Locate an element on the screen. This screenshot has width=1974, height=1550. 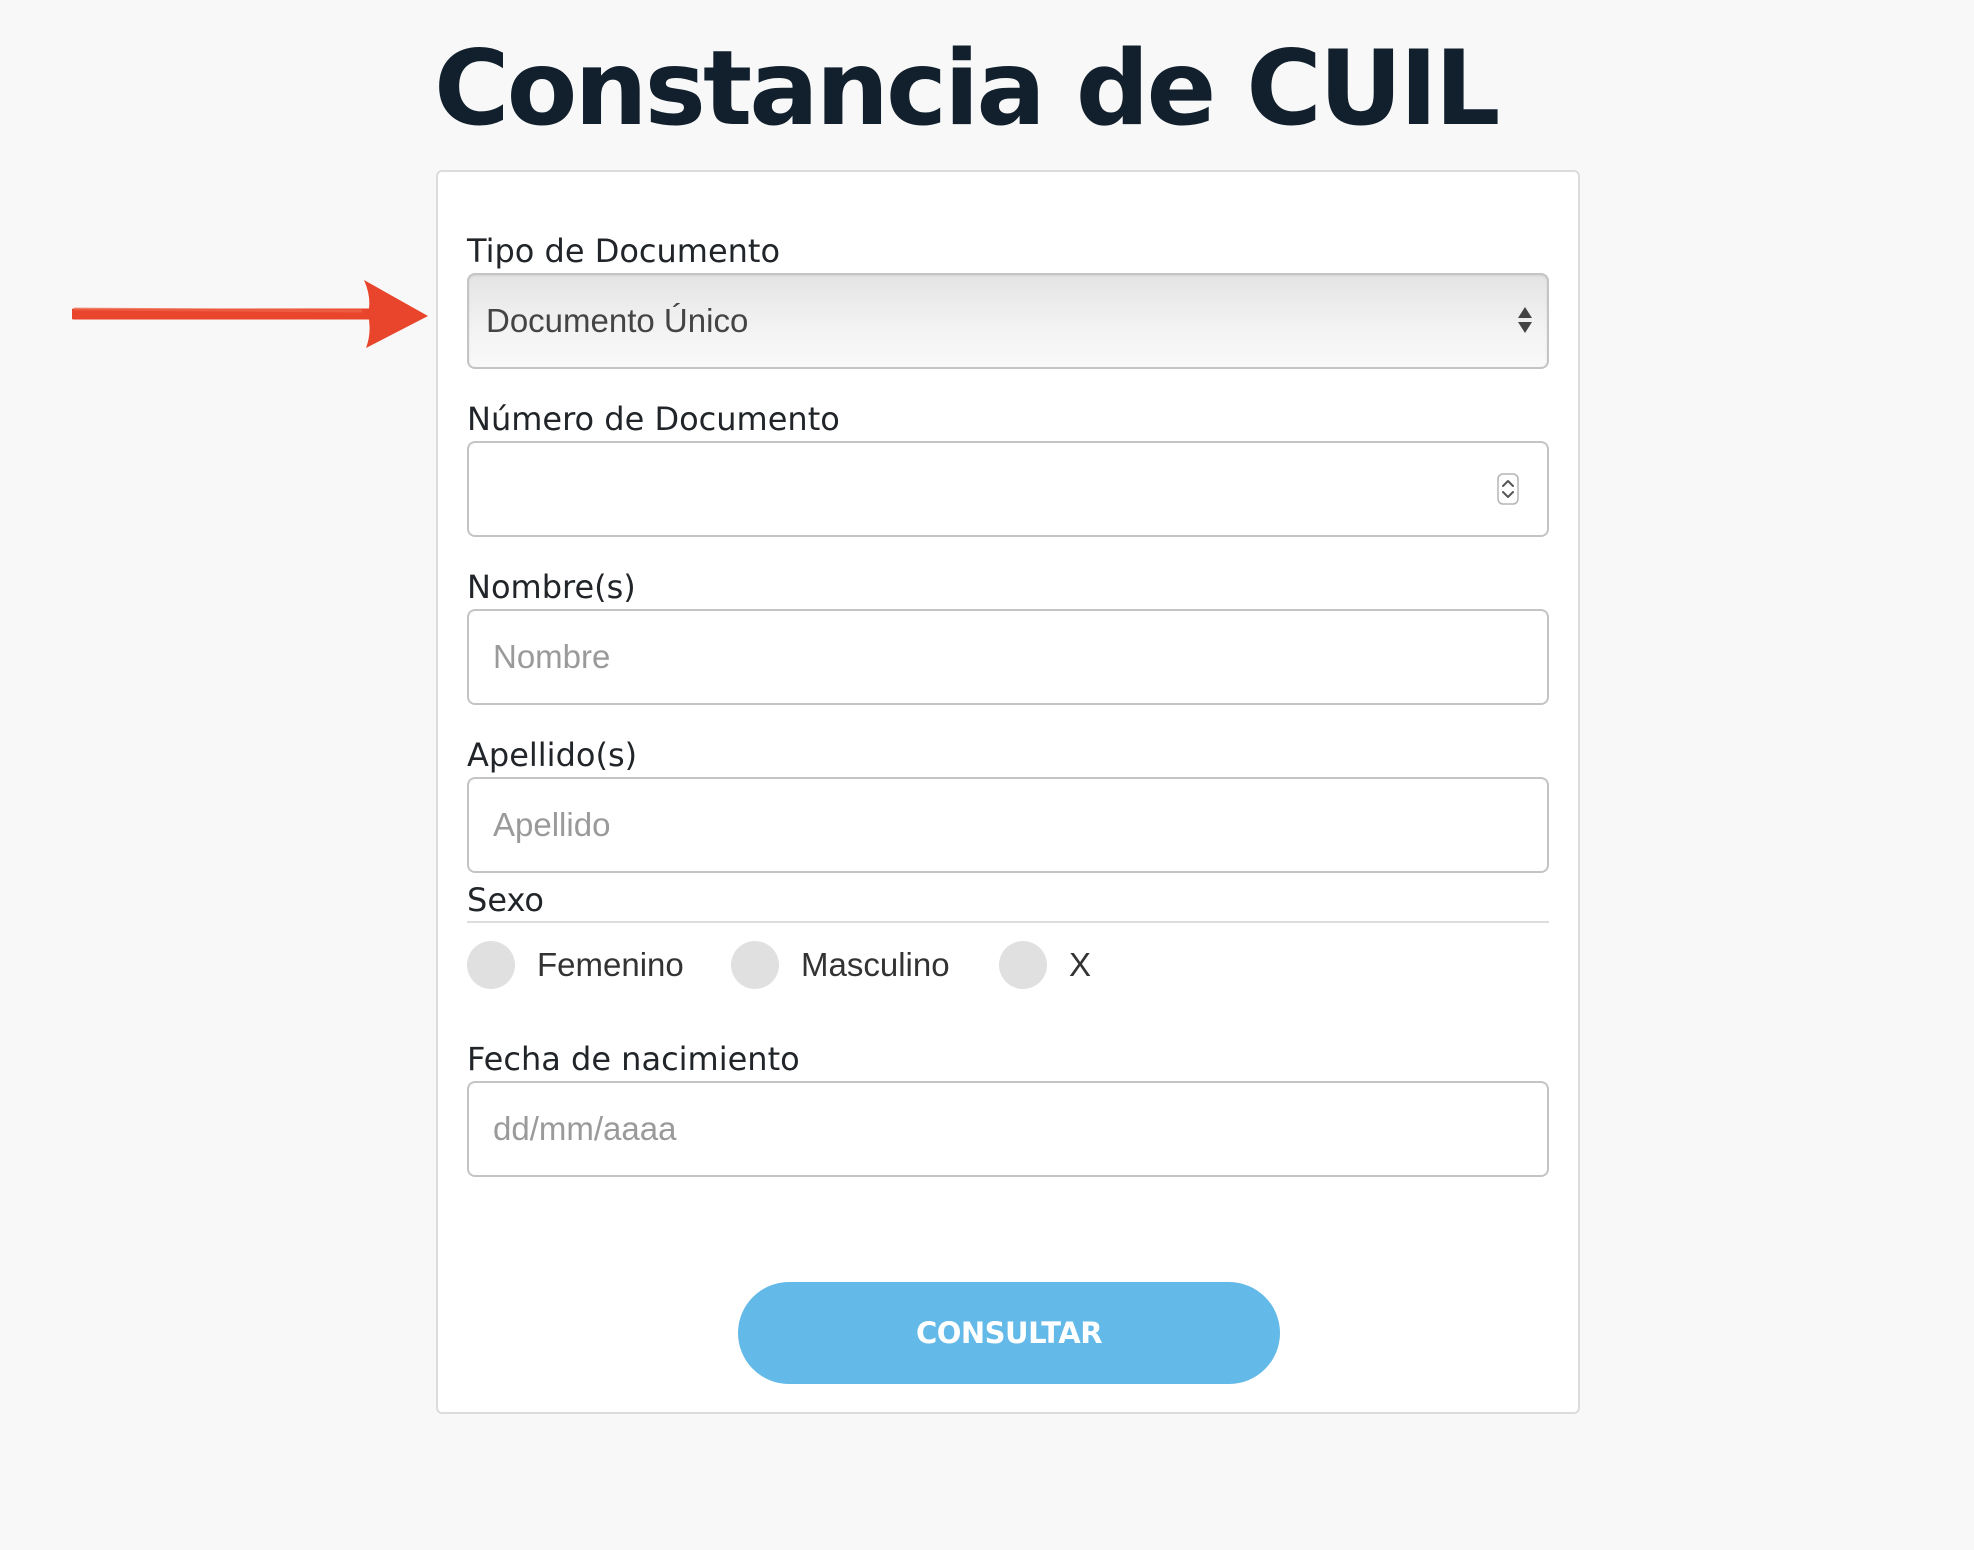
fecha-nacimiento-field is located at coordinates (1008, 1129).